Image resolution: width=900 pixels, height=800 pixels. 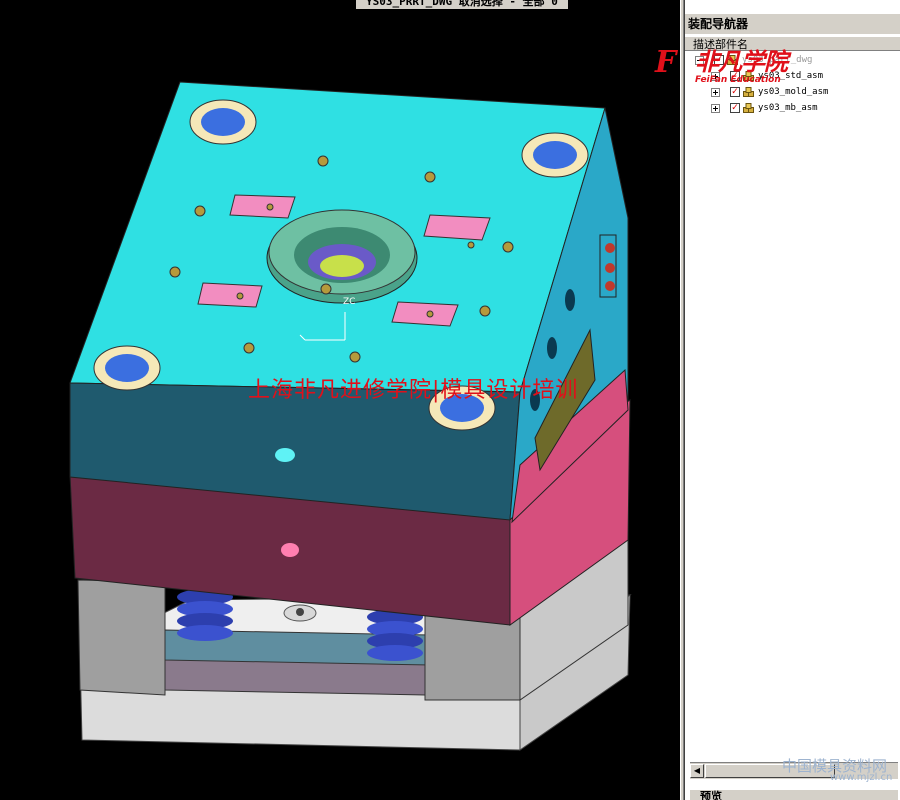 I want to click on guide-bushing-tl, so click(x=223, y=122).